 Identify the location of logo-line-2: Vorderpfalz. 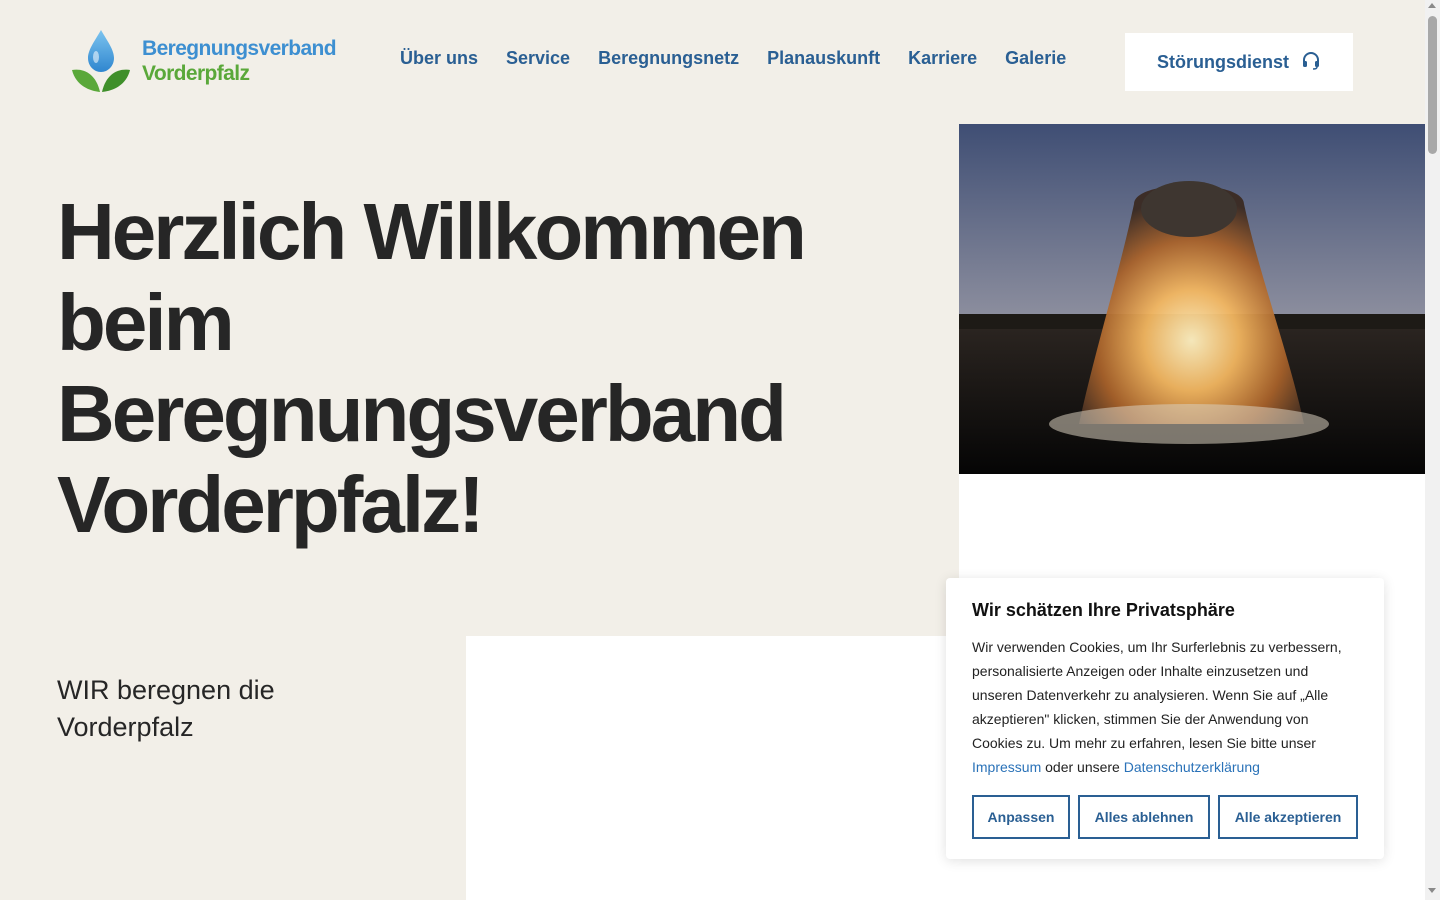
(196, 73).